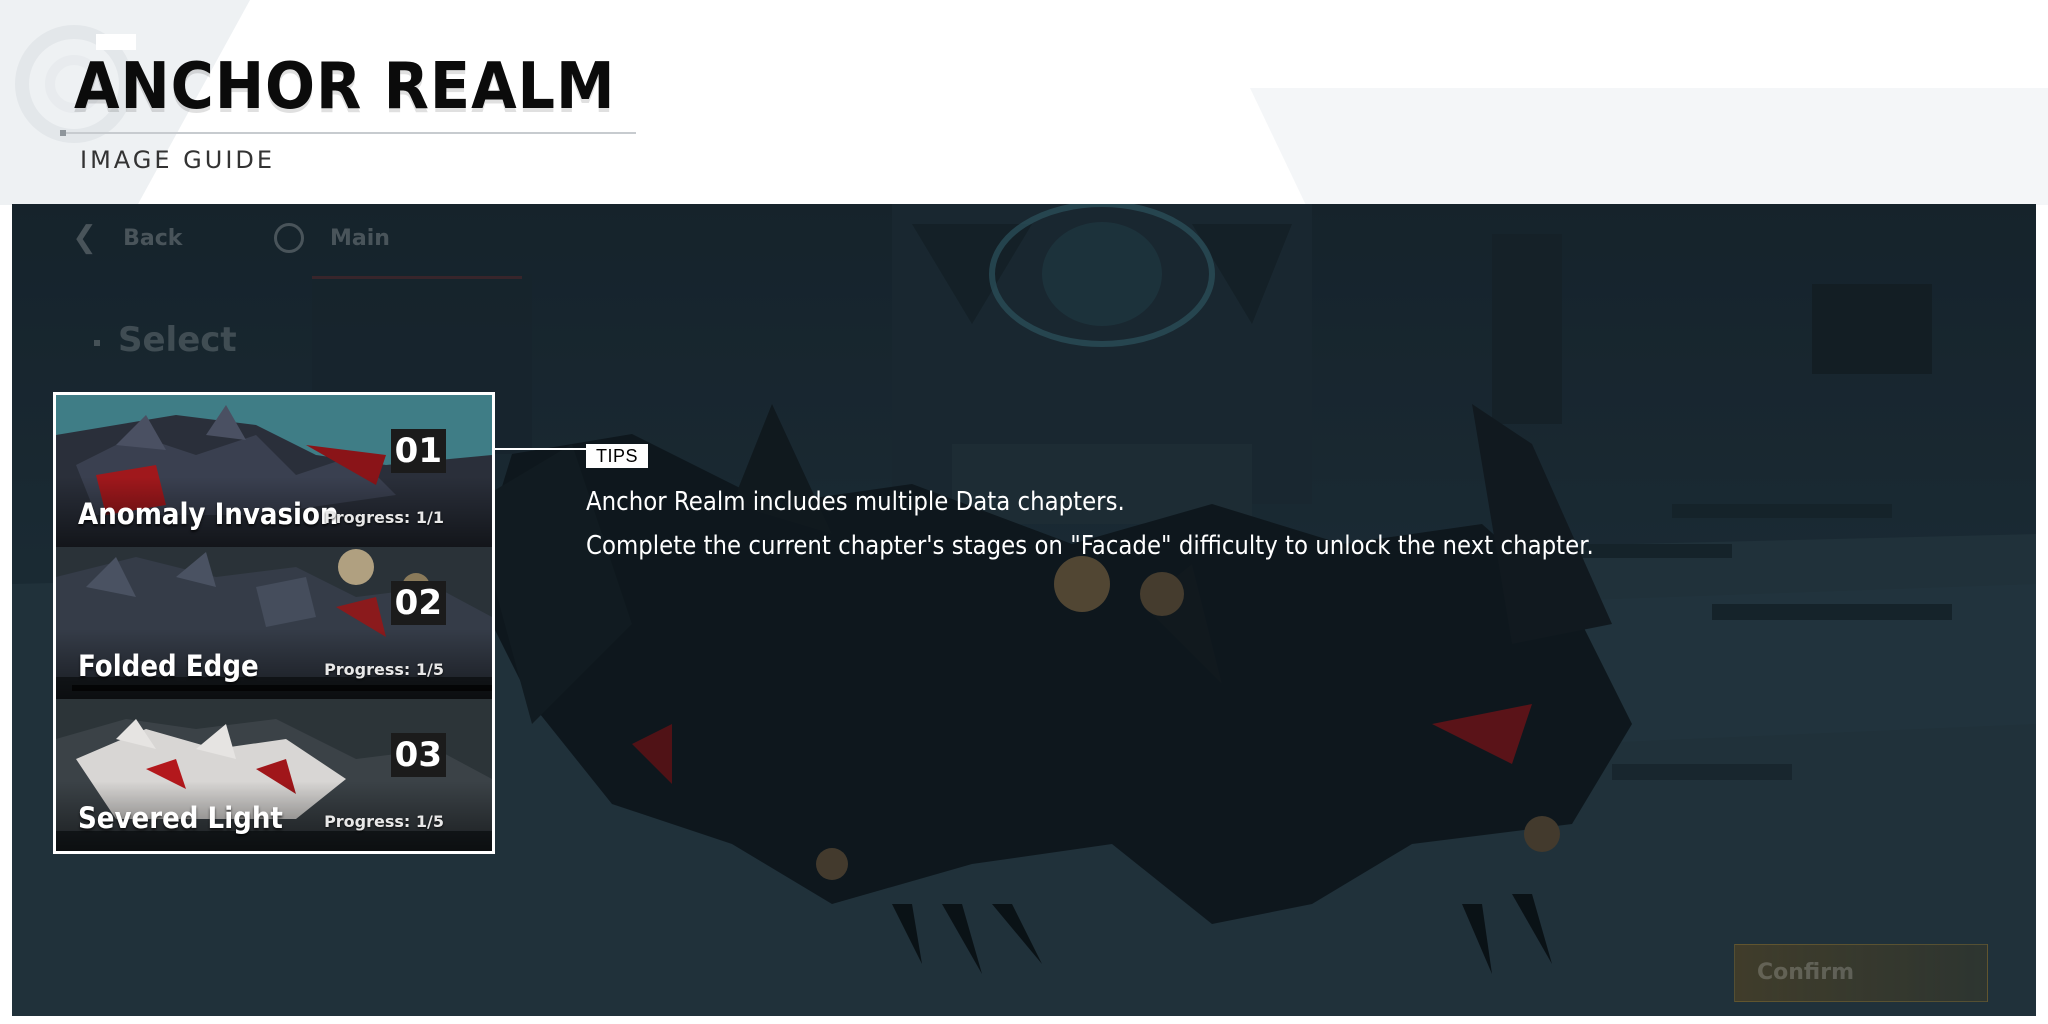 This screenshot has width=2048, height=1024. I want to click on main-label: Main, so click(360, 238).